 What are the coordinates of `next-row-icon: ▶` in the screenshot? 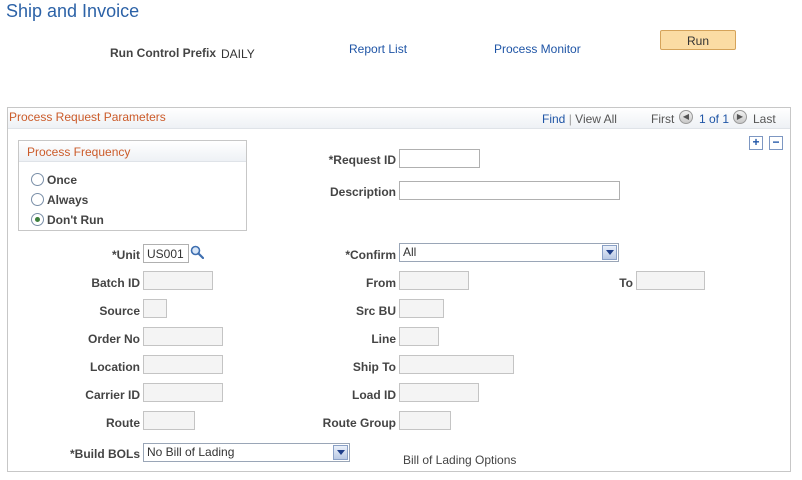 It's located at (740, 117).